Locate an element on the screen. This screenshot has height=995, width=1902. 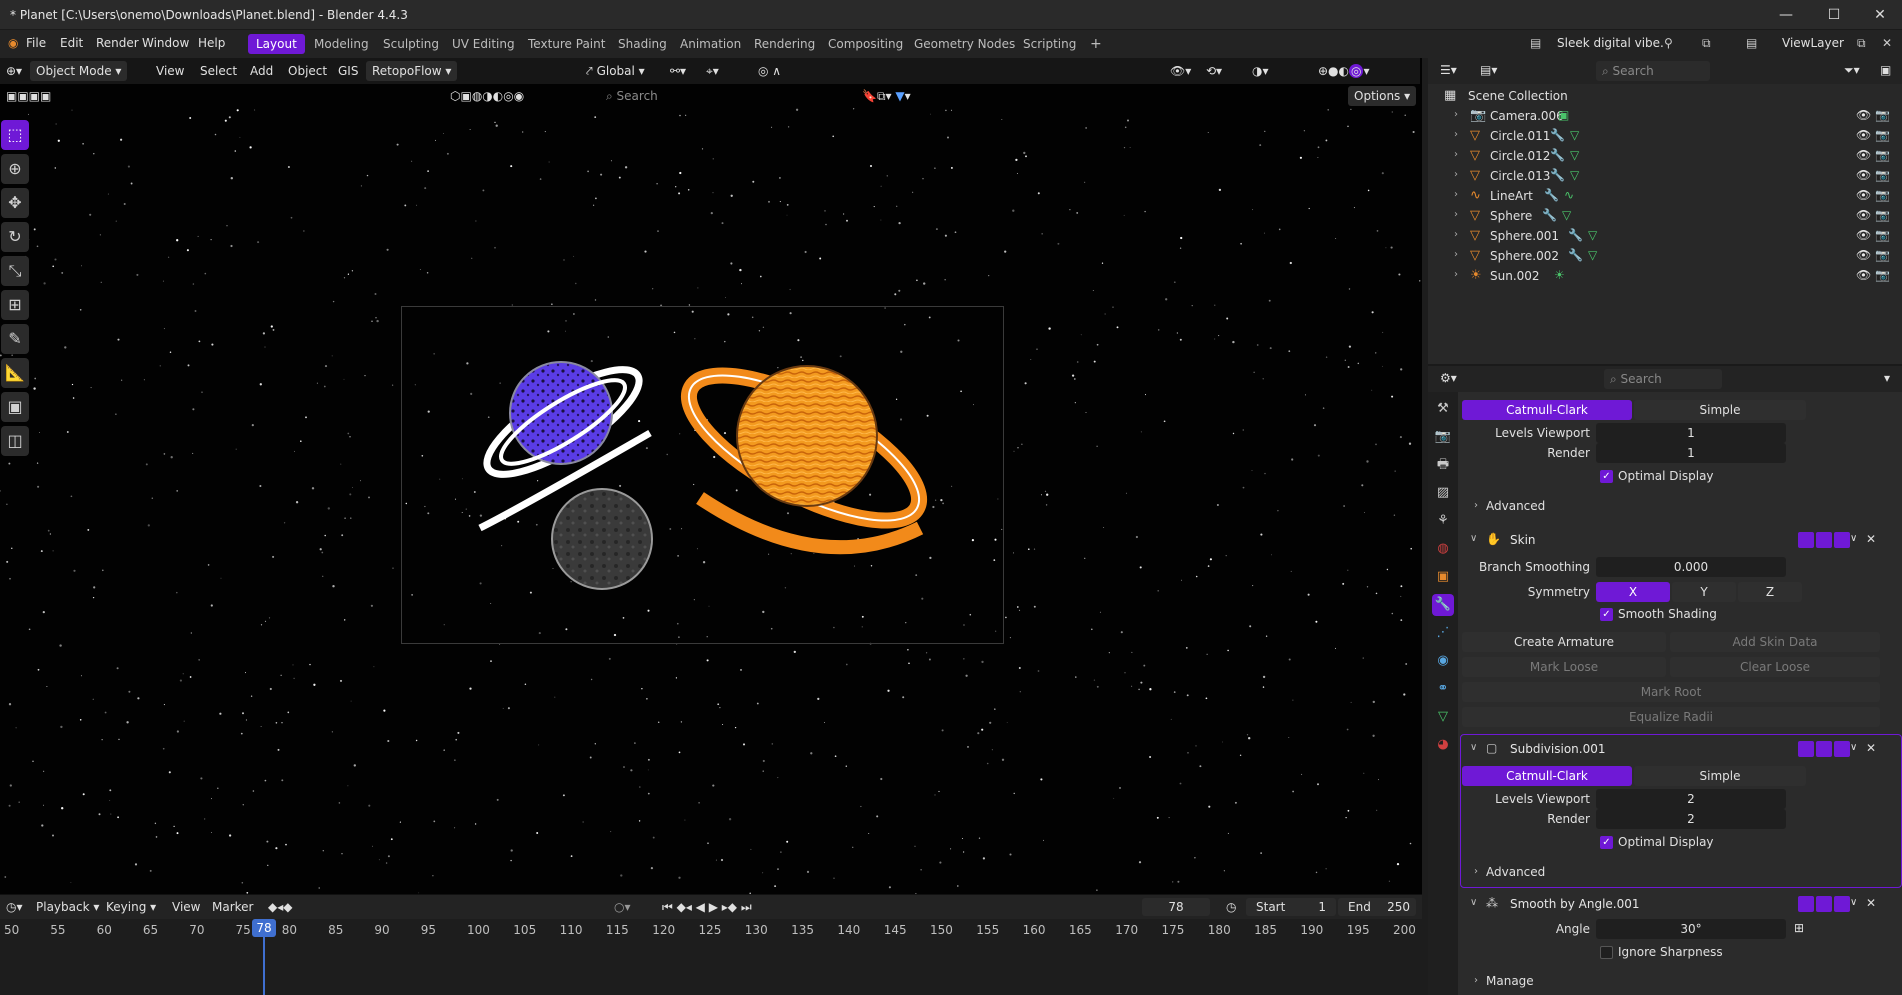
manage-panel: Manage is located at coordinates (1510, 981).